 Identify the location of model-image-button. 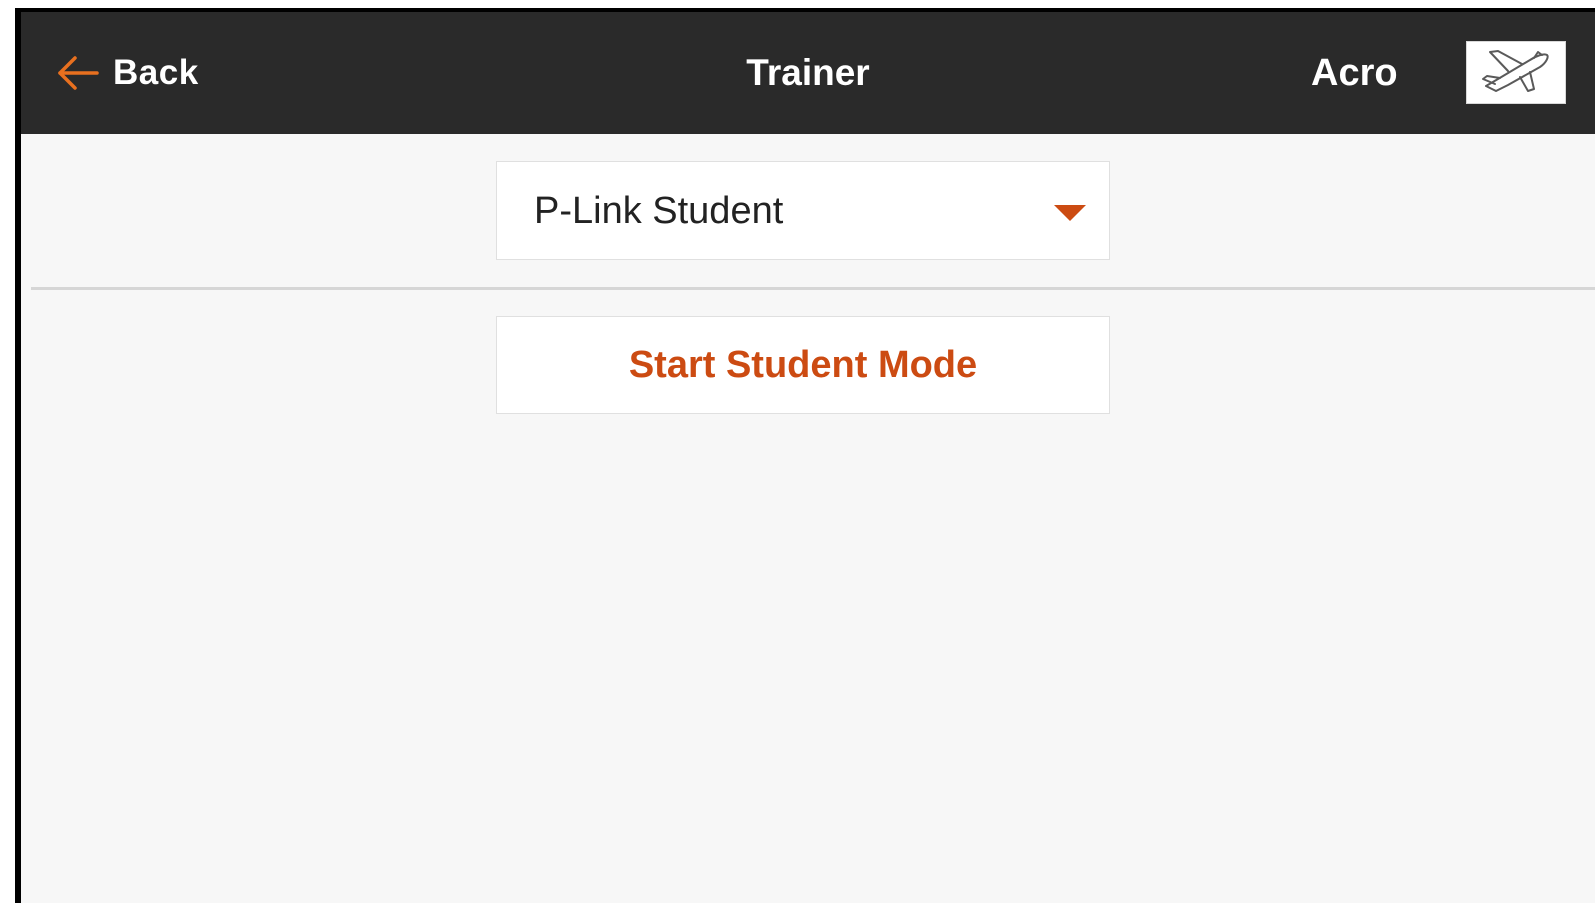
(1516, 72).